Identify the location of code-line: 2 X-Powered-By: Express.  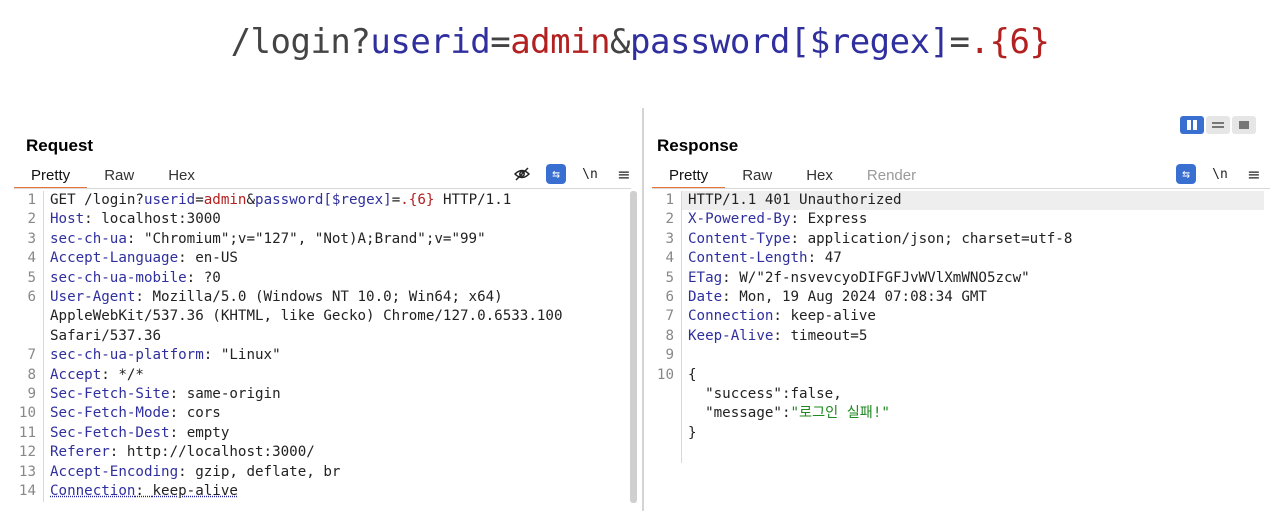
(958, 220).